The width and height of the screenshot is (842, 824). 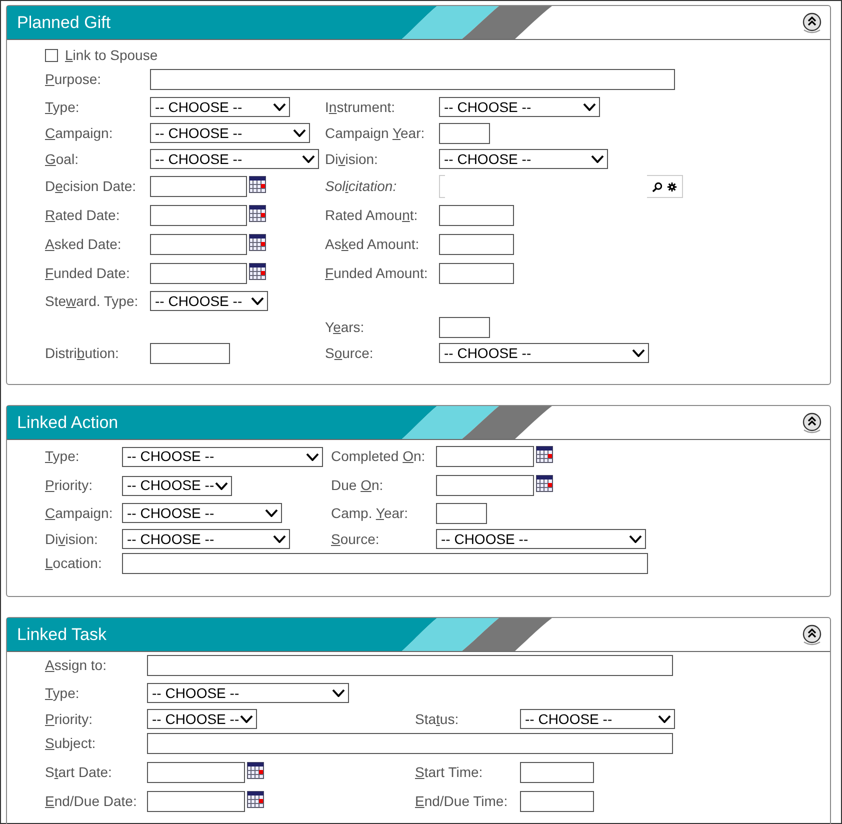 I want to click on field-label: Start Time:, so click(x=449, y=772).